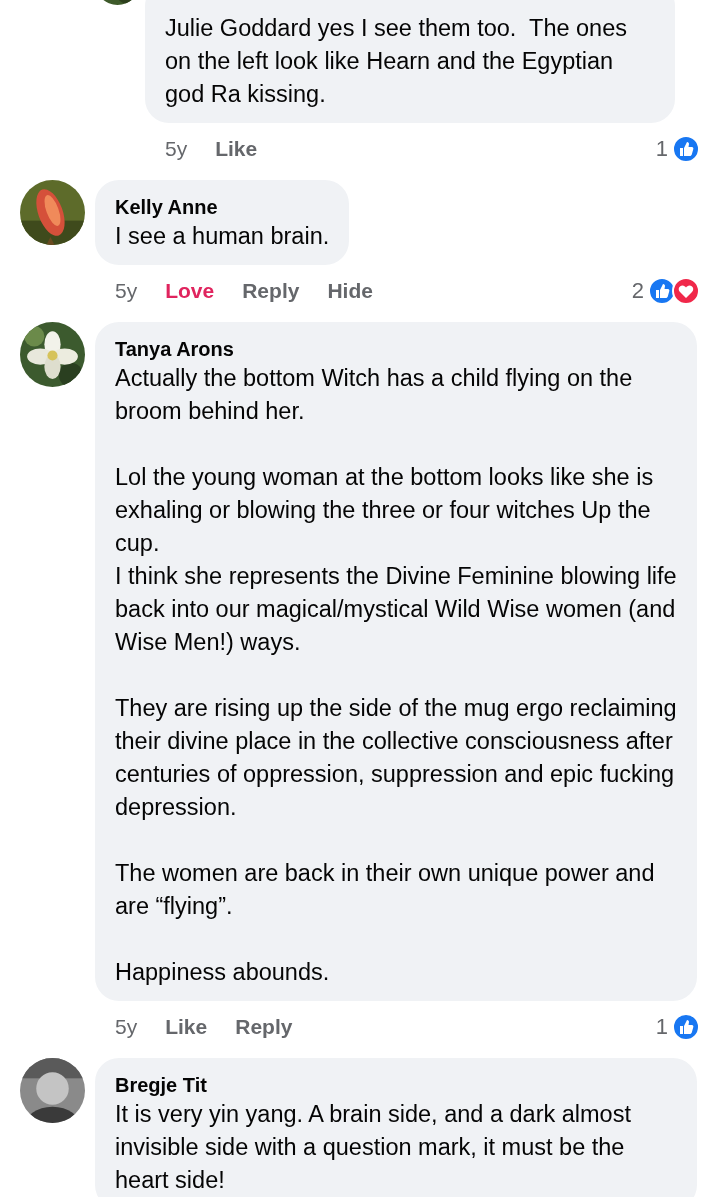 The image size is (720, 1197). Describe the element at coordinates (396, 1085) in the screenshot. I see `author-name: Bregje Tit` at that location.